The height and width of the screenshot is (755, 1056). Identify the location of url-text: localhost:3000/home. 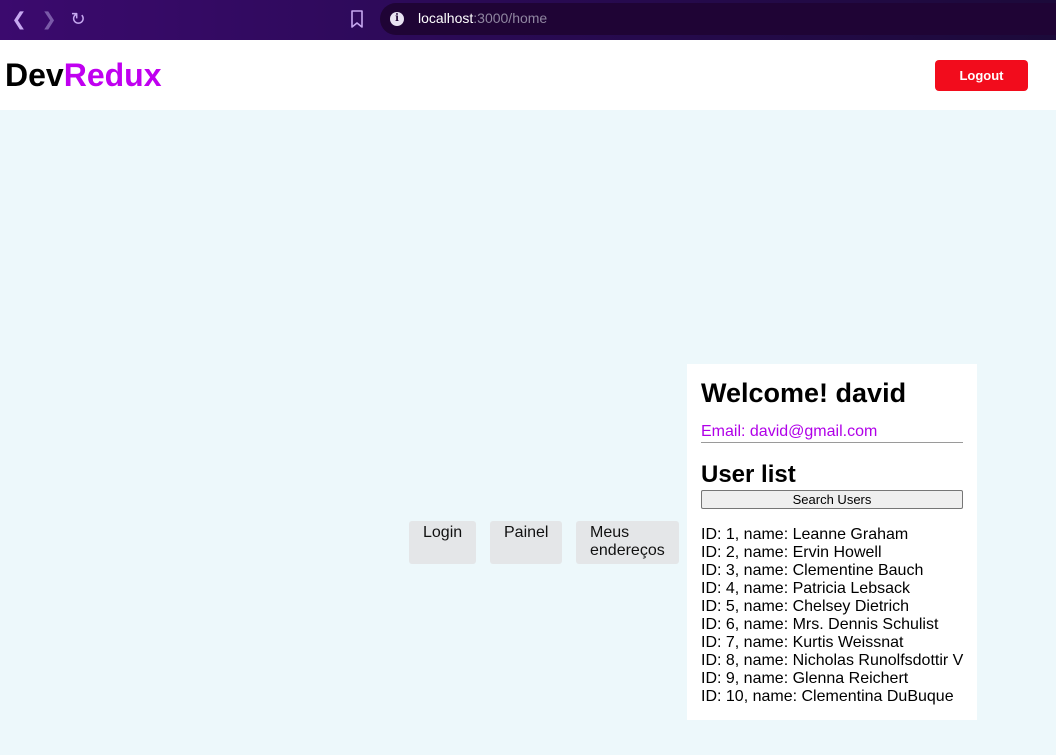
(482, 18).